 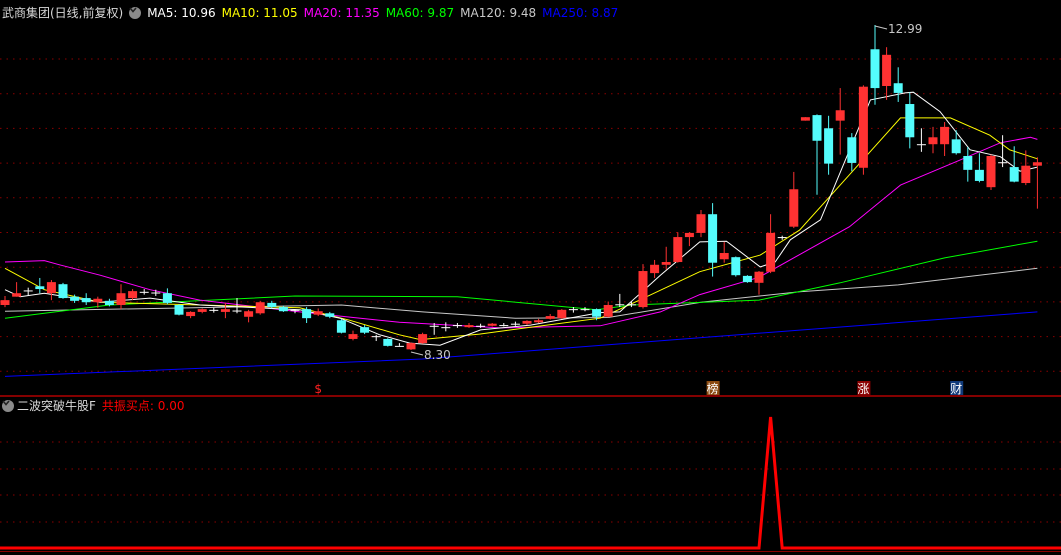 What do you see at coordinates (498, 13) in the screenshot?
I see `ma120-label: MA120: 9.48` at bounding box center [498, 13].